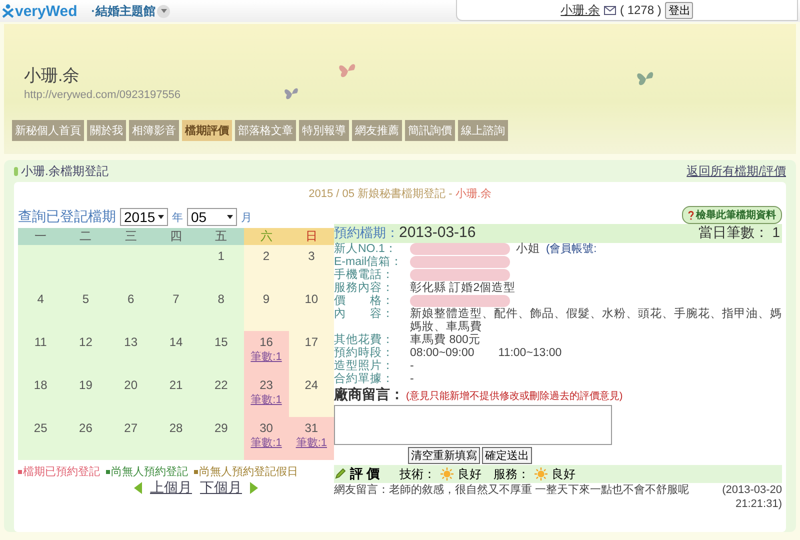 This screenshot has width=800, height=540. I want to click on review-date: (2013-03-20 21:21:31), so click(751, 497).